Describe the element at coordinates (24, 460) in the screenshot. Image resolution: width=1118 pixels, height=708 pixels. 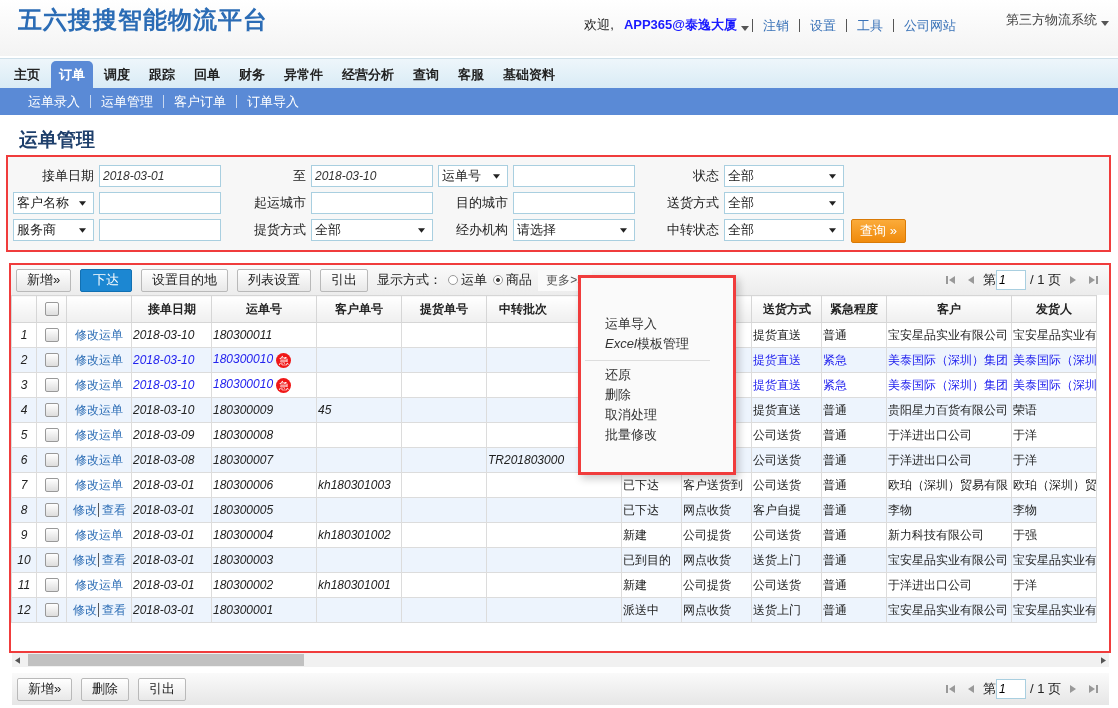
I see `row-number: 6` at that location.